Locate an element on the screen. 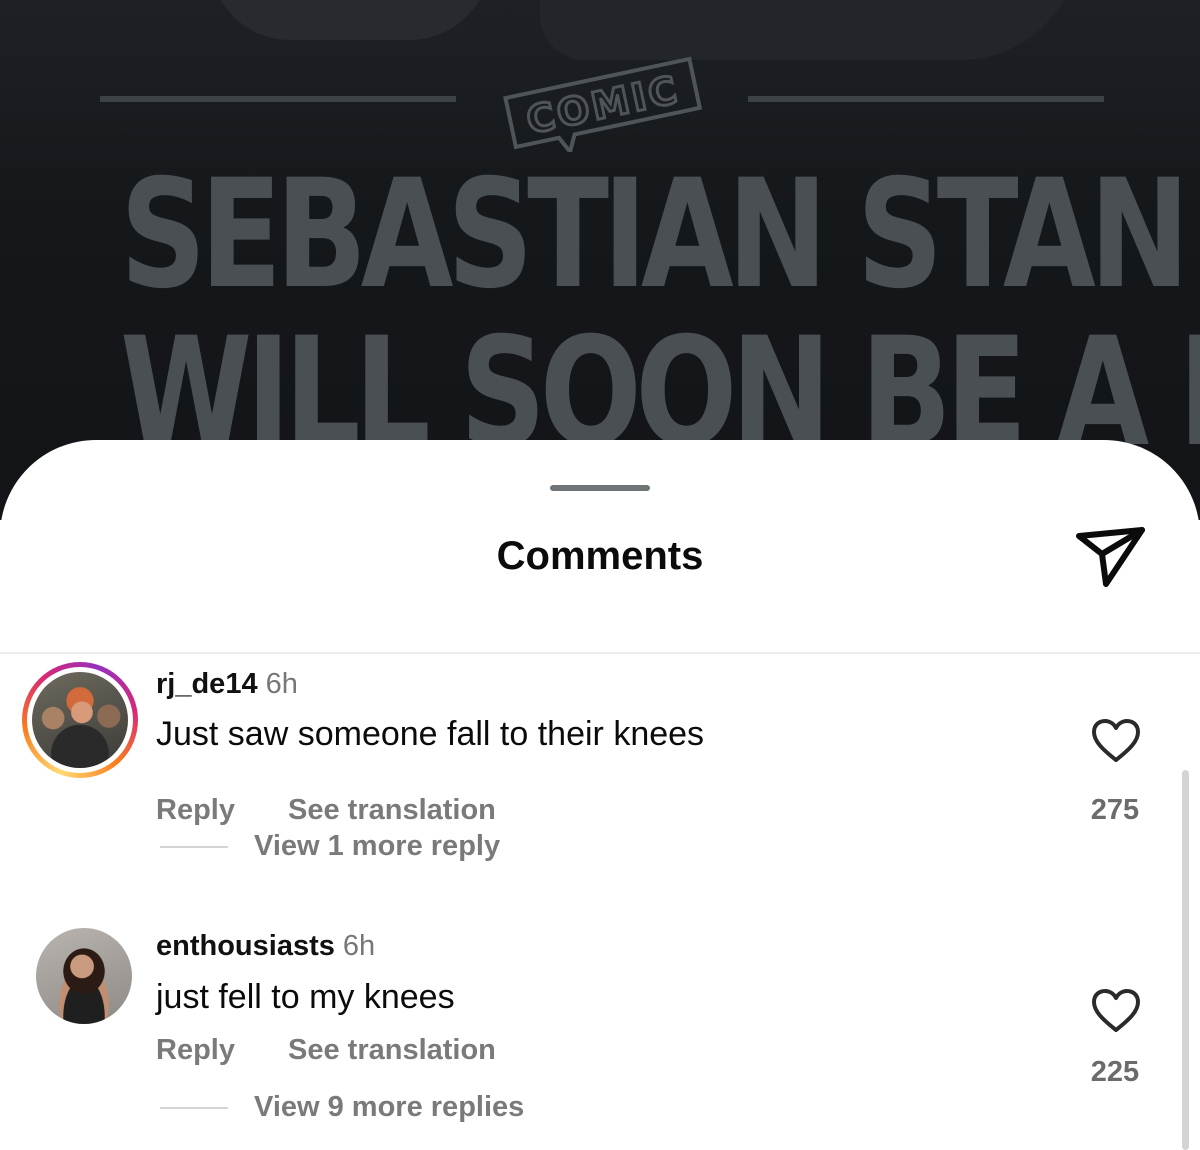 Image resolution: width=1200 pixels, height=1150 pixels. header-divider is located at coordinates (600, 653).